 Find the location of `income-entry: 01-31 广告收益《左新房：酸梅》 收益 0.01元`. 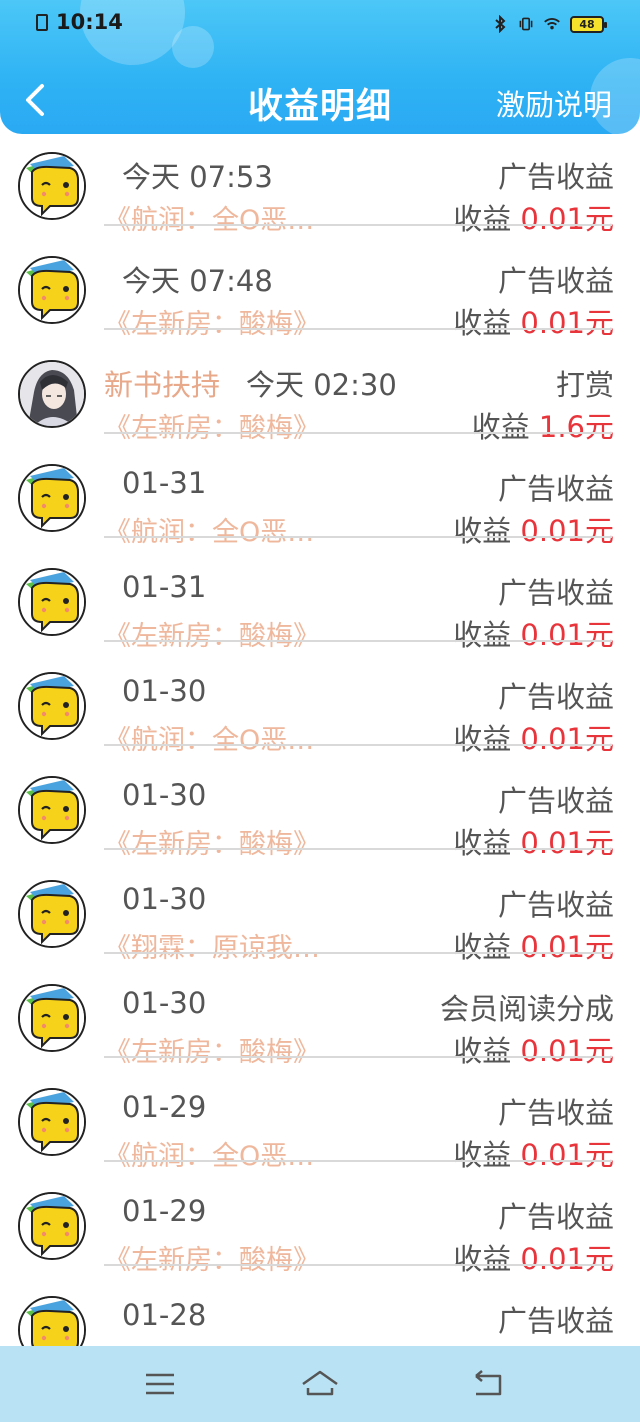

income-entry: 01-31 广告收益《左新房：酸梅》 收益 0.01元 is located at coordinates (320, 602).